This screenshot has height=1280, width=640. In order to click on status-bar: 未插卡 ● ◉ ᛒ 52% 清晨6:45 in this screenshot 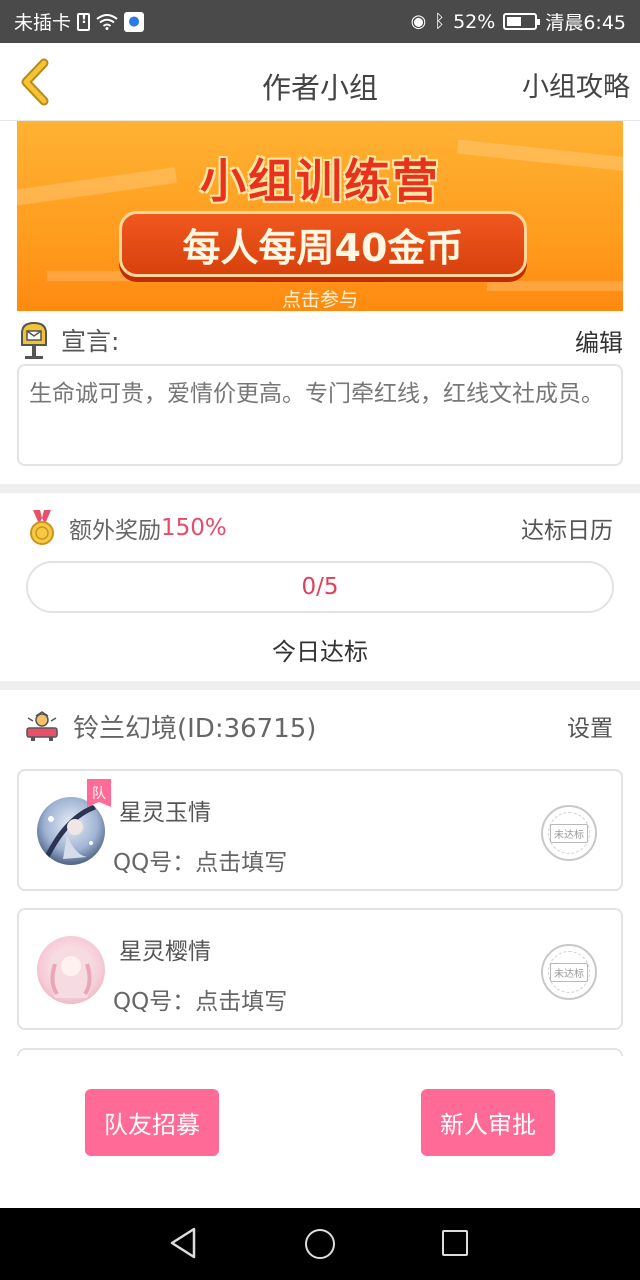, I will do `click(320, 21)`.